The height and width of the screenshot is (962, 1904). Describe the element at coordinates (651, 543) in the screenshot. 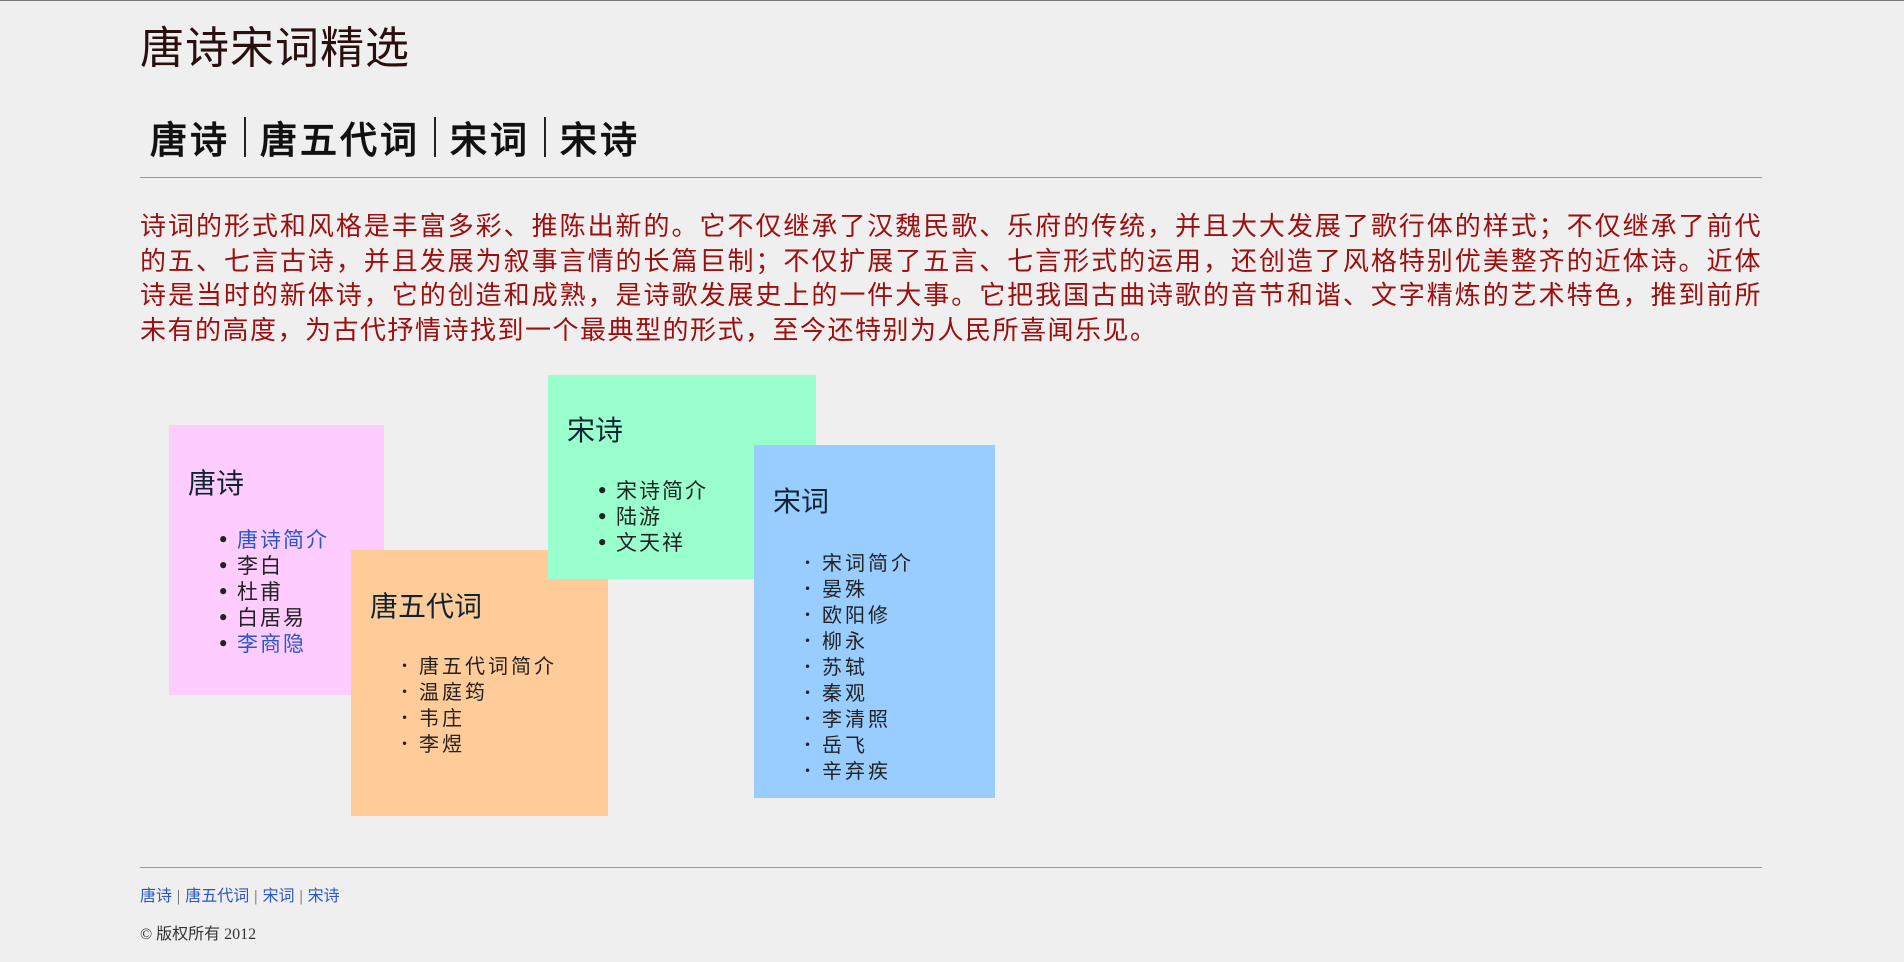

I see `list-item: 文天祥` at that location.